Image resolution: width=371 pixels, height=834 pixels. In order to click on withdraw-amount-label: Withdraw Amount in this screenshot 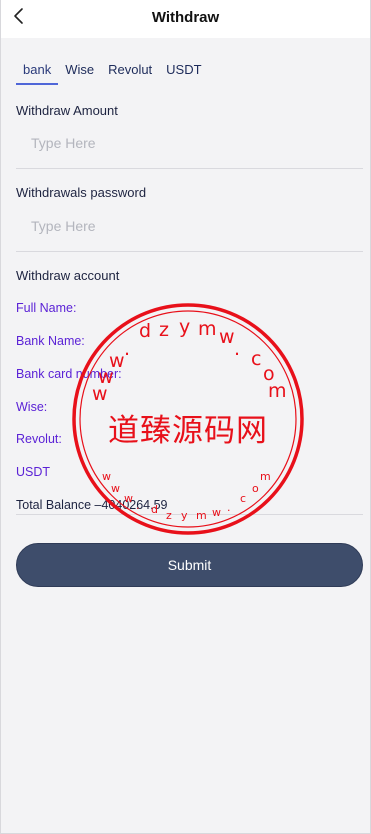, I will do `click(67, 110)`.